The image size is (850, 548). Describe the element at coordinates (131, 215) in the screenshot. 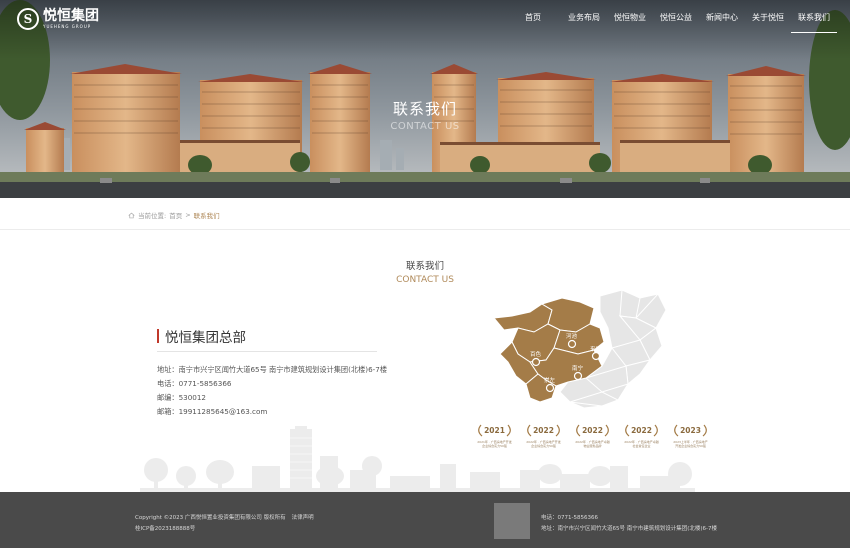

I see `home-icon` at that location.